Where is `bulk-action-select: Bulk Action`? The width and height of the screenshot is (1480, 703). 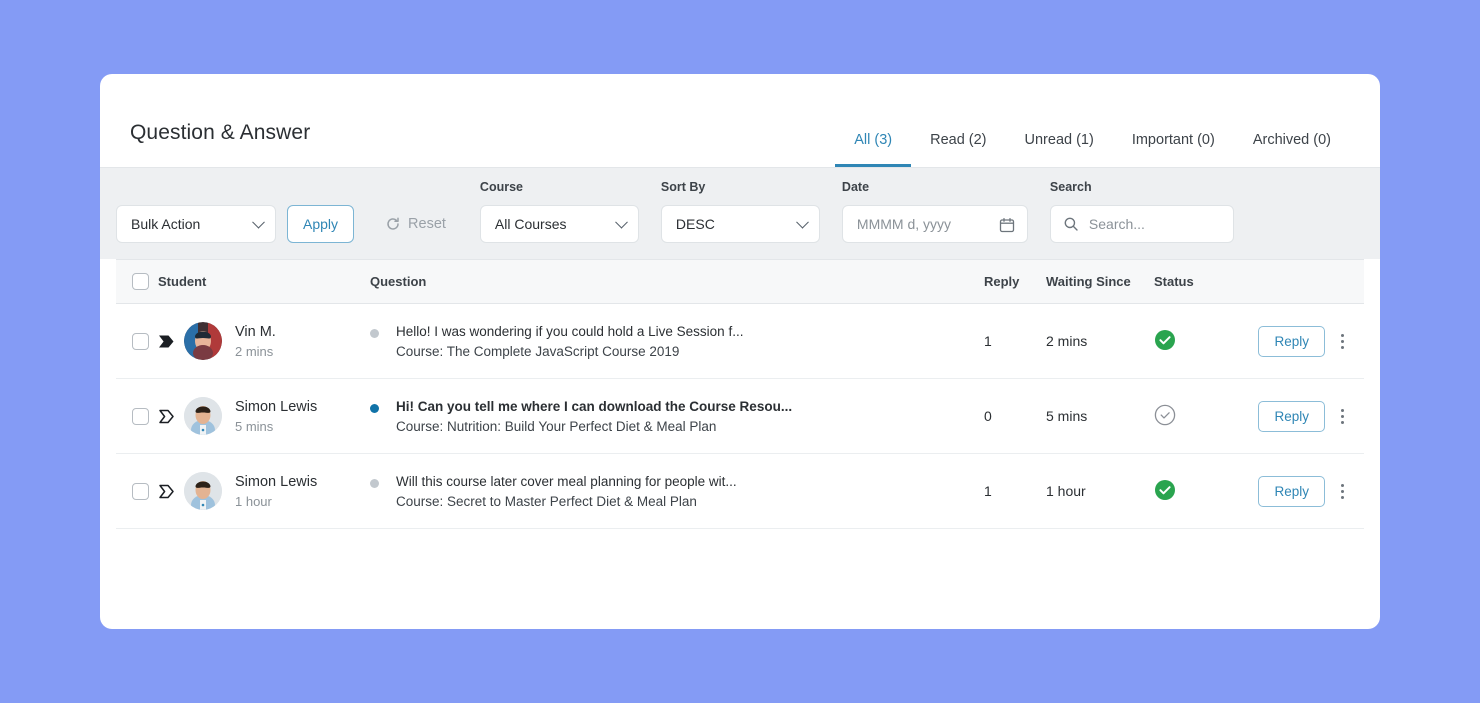
bulk-action-select: Bulk Action is located at coordinates (196, 224).